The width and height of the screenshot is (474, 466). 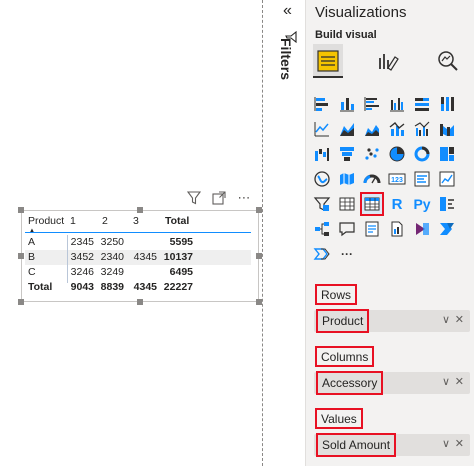 What do you see at coordinates (422, 154) in the screenshot?
I see `donut-chart-icon` at bounding box center [422, 154].